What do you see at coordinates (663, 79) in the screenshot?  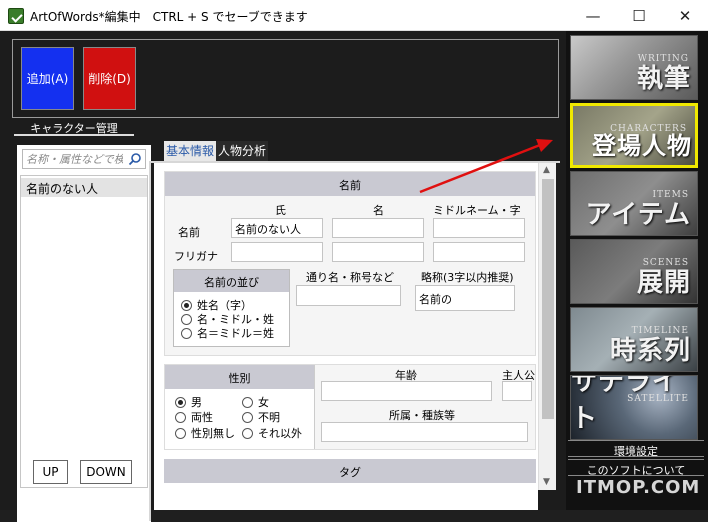 I see `nav-writing-jp: 執筆` at bounding box center [663, 79].